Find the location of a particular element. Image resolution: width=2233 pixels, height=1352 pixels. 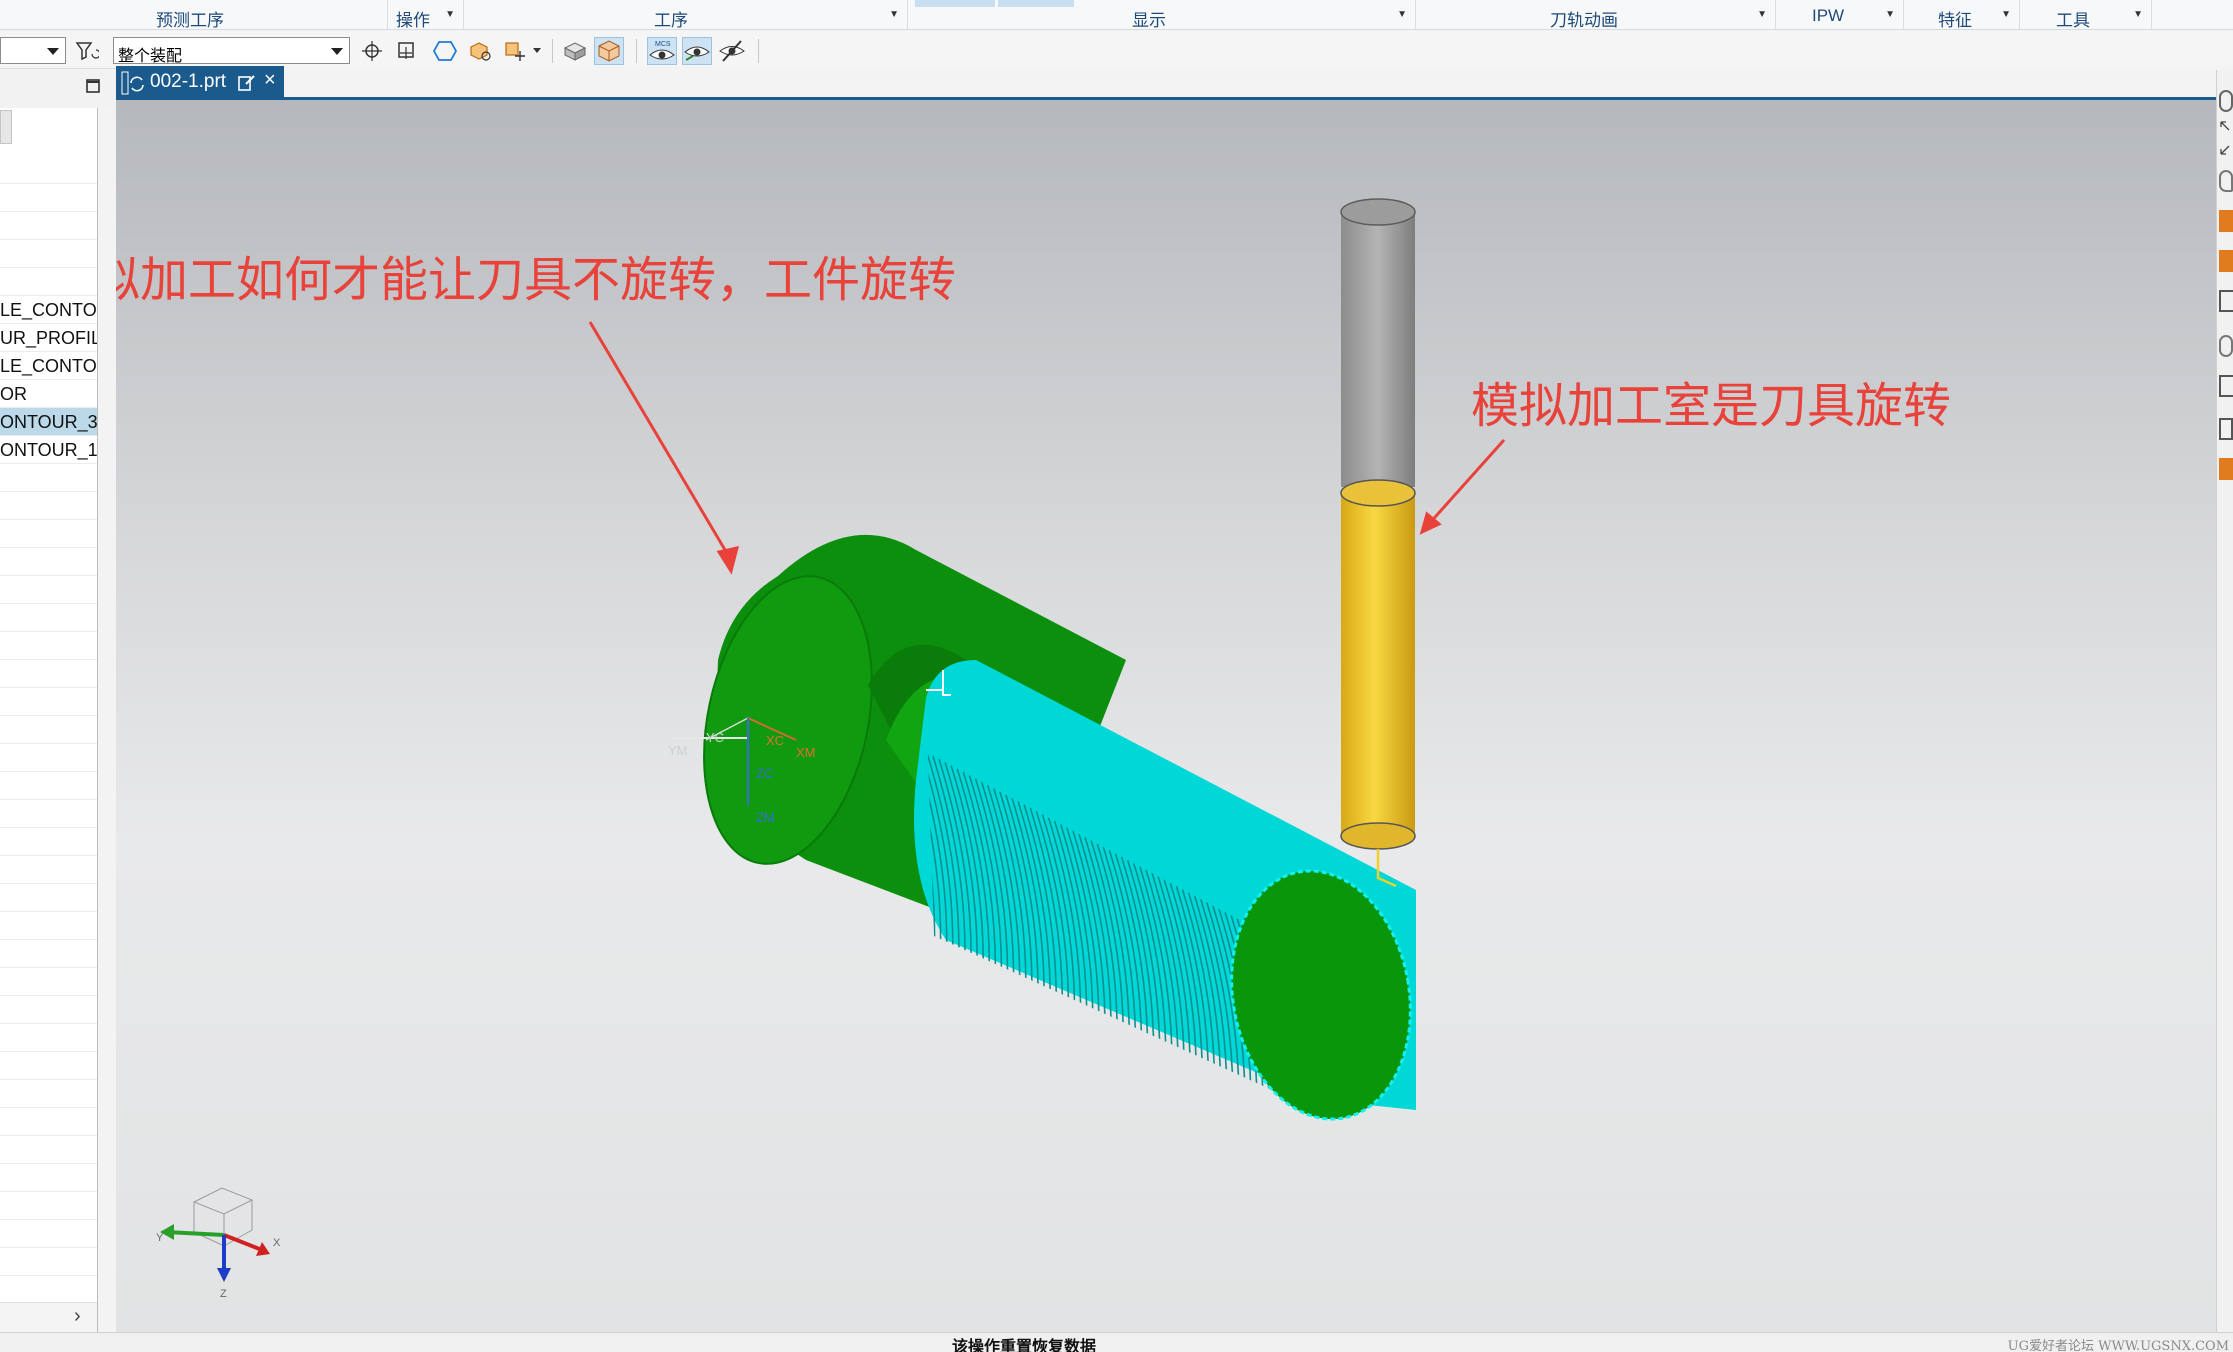

ribbon-group-label: 刀轨动画 is located at coordinates (1584, 20).